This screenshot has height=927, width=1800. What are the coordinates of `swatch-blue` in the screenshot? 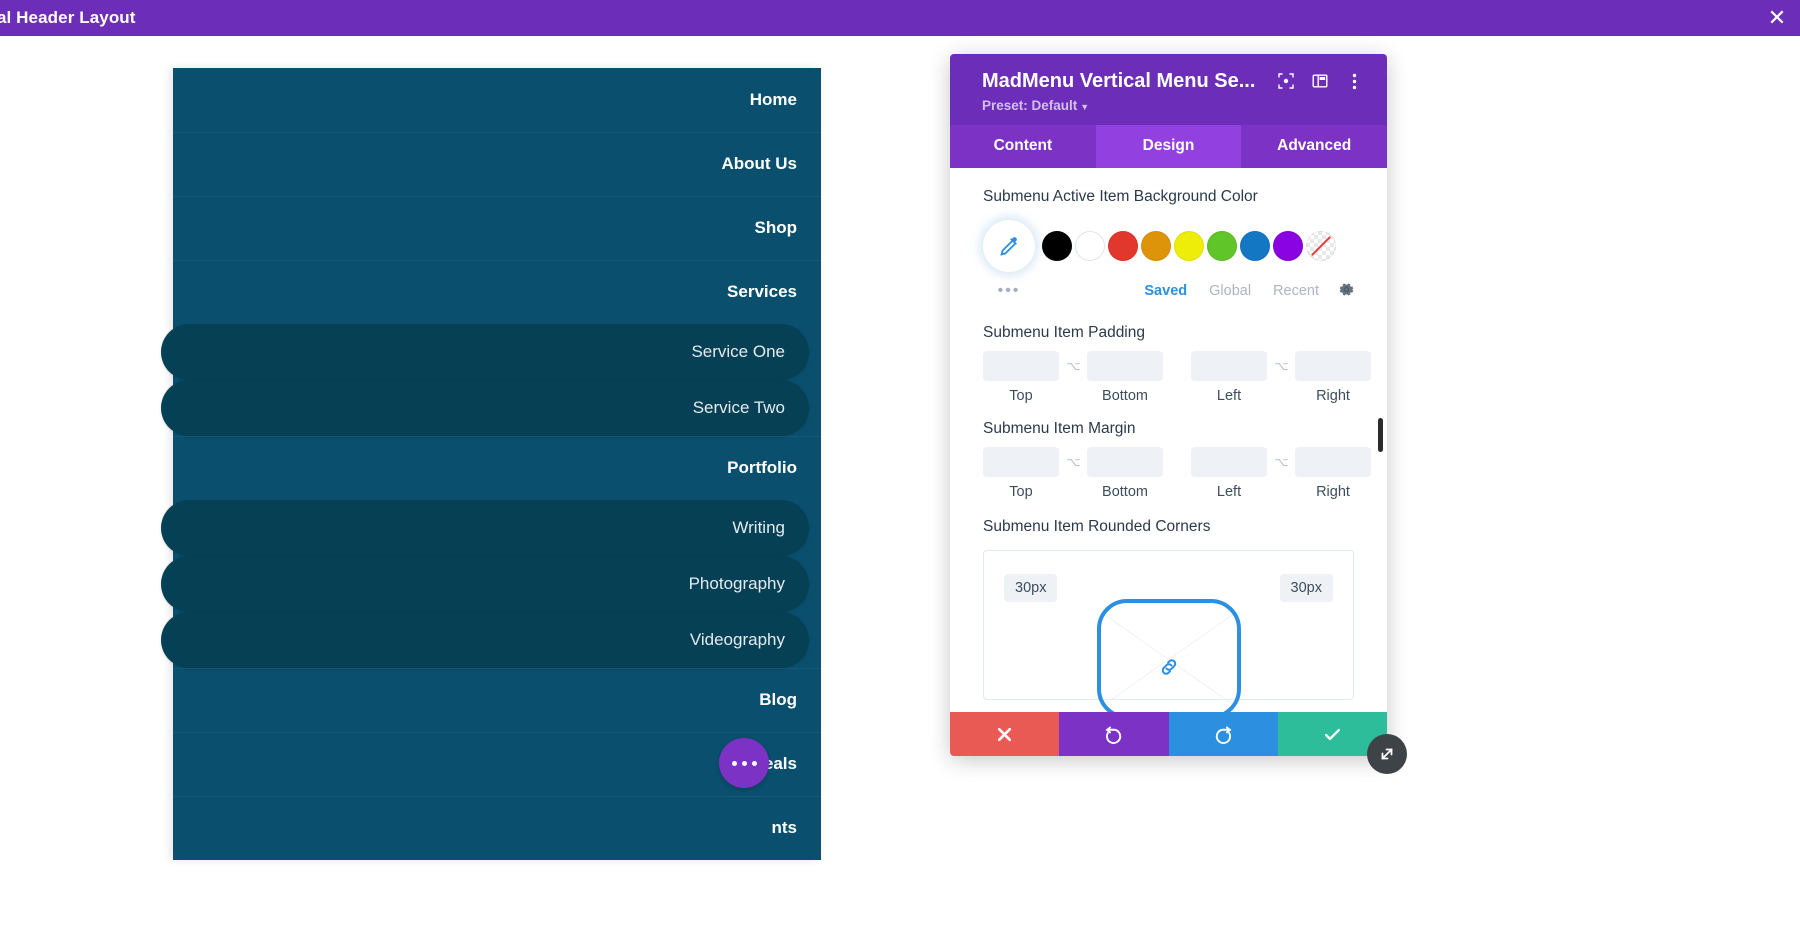 It's located at (1255, 246).